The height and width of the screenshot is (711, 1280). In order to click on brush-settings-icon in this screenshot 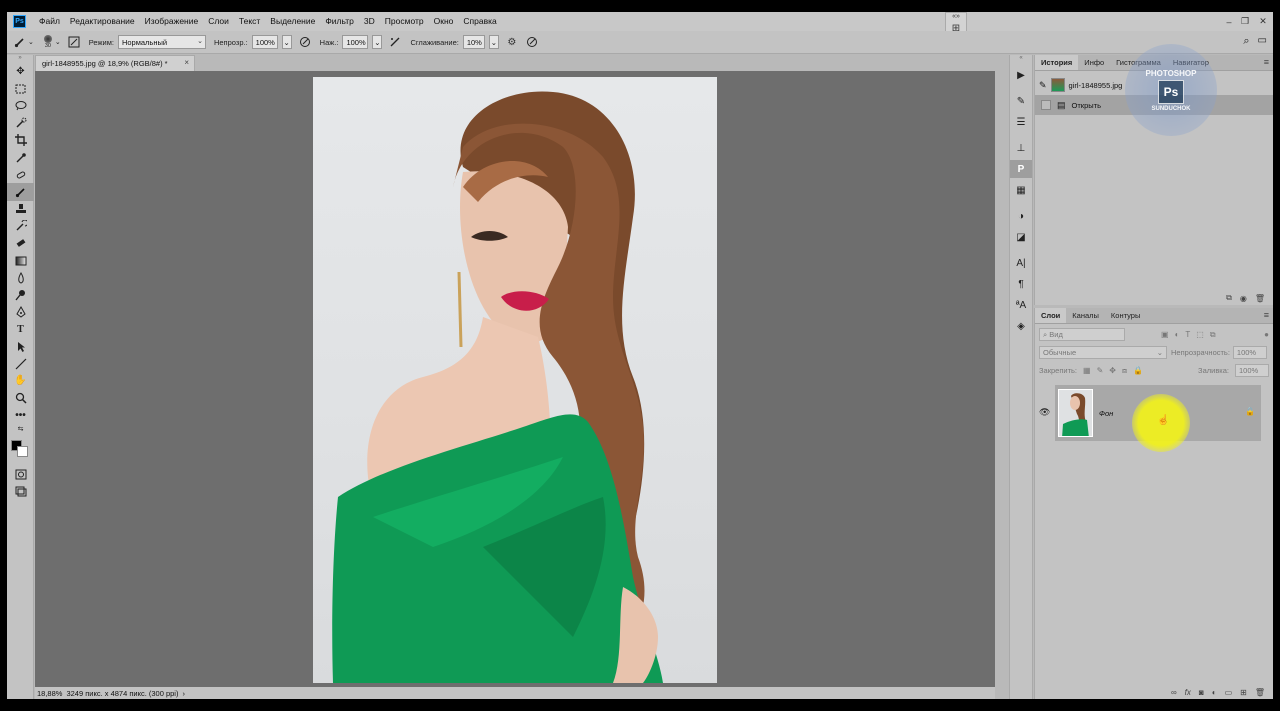, I will do `click(74, 42)`.